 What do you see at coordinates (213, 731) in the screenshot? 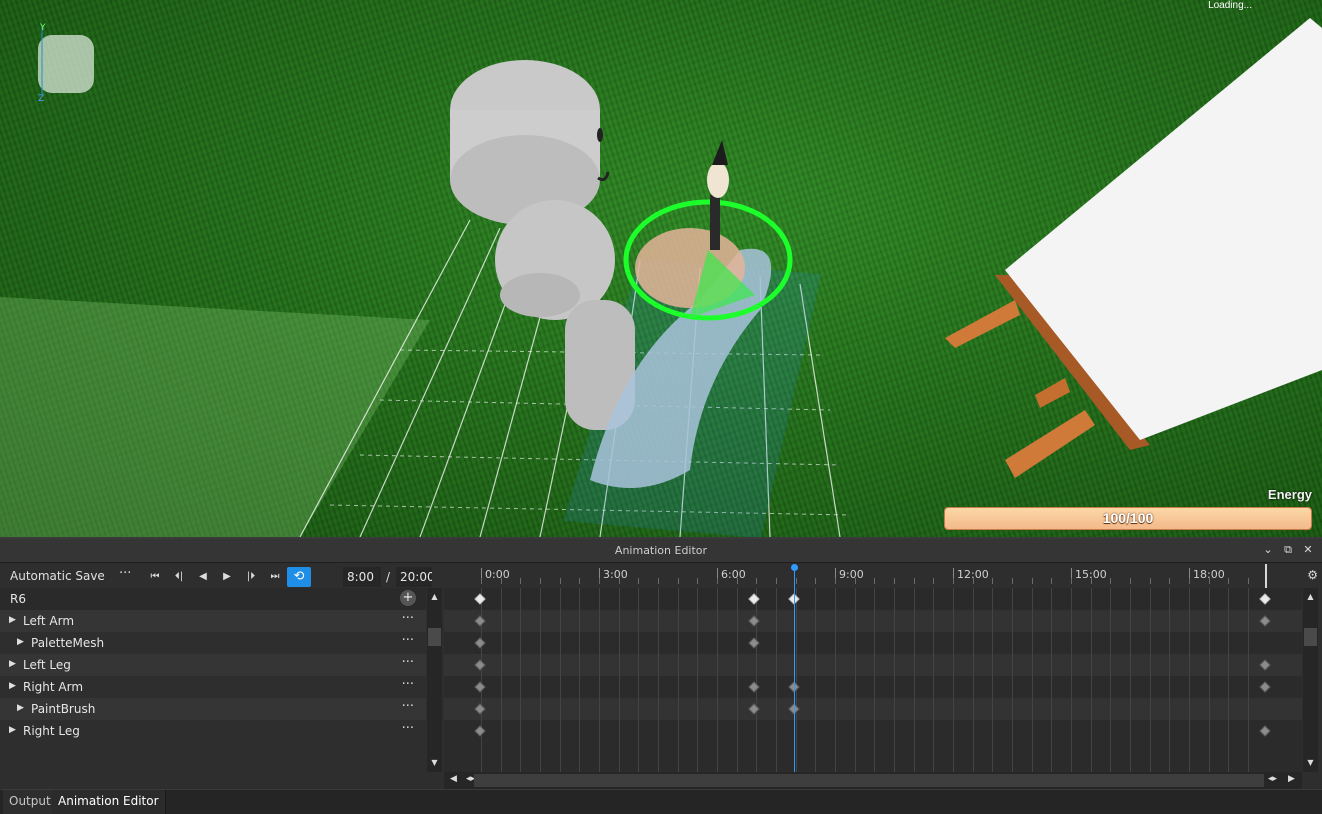
I see `track-row: ▶ Right Leg ···` at bounding box center [213, 731].